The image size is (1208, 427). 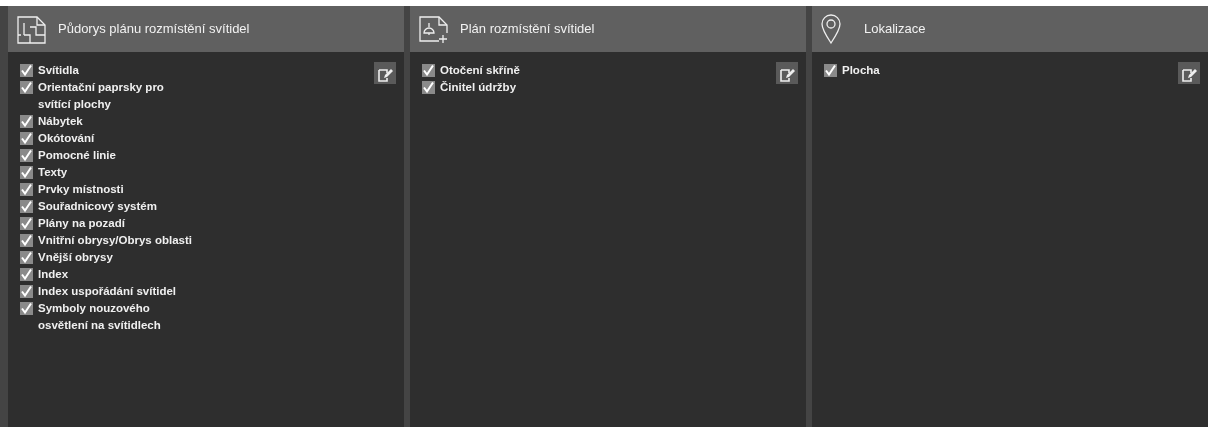 What do you see at coordinates (53, 172) in the screenshot?
I see `checkbox-label: Texty` at bounding box center [53, 172].